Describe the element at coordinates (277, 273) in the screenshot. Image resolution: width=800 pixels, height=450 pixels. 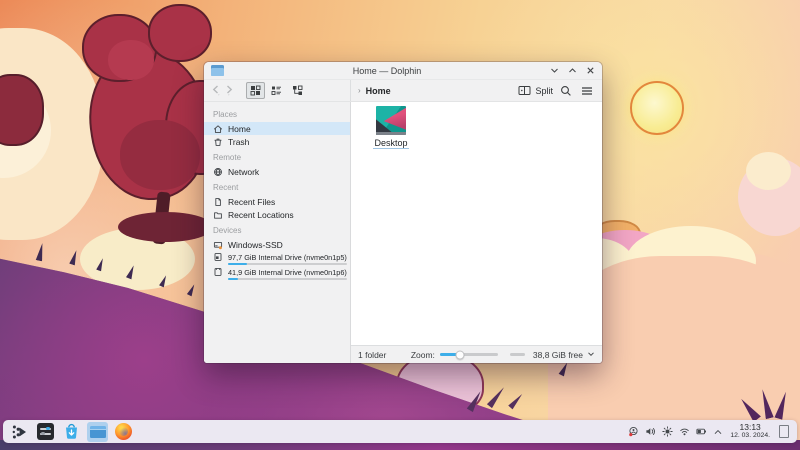
I see `sidebar-item-41-9-gib-internal-drive-nvme0n1p6: 41,9 GiB Internal Drive (nvme0n1p6)` at that location.